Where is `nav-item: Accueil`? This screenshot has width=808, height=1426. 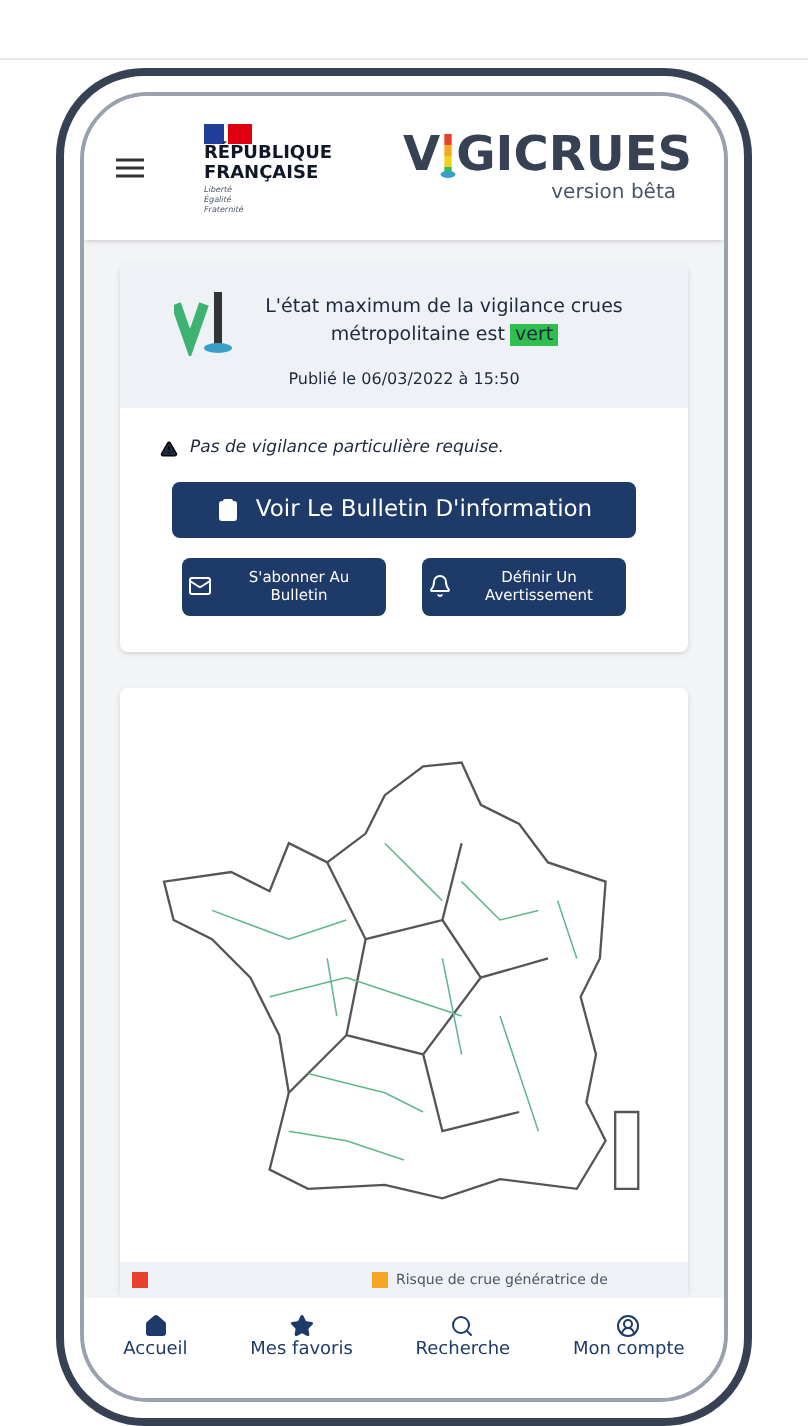 nav-item: Accueil is located at coordinates (155, 1340).